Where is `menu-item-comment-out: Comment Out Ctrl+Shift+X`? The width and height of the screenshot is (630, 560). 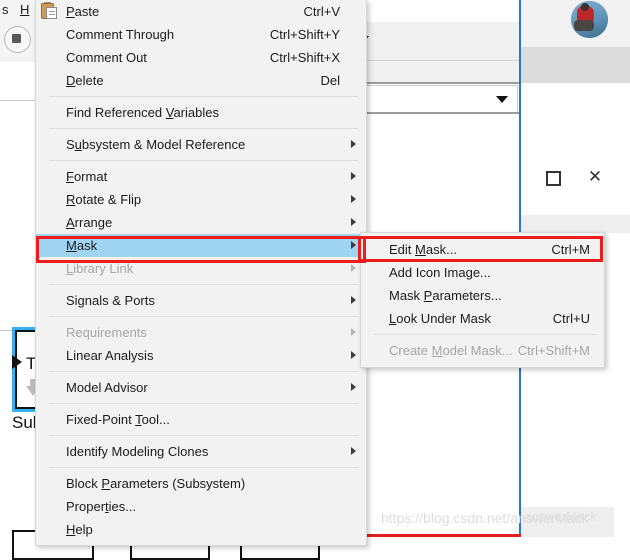
menu-item-comment-out: Comment Out Ctrl+Shift+X is located at coordinates (201, 57).